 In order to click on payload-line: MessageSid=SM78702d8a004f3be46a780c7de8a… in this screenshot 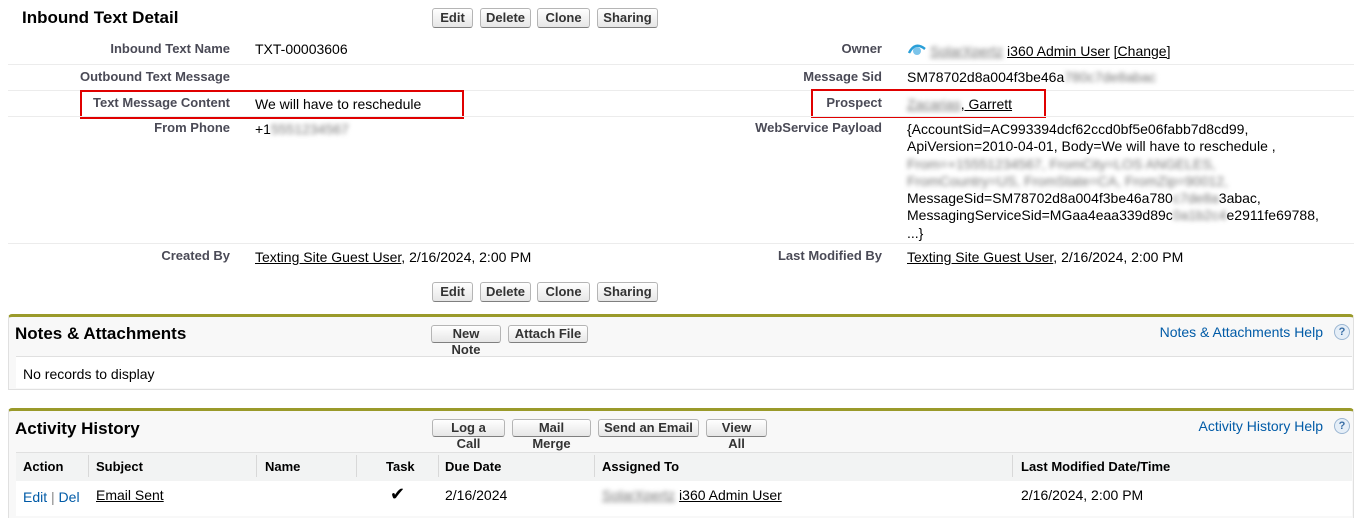, I will do `click(1129, 198)`.